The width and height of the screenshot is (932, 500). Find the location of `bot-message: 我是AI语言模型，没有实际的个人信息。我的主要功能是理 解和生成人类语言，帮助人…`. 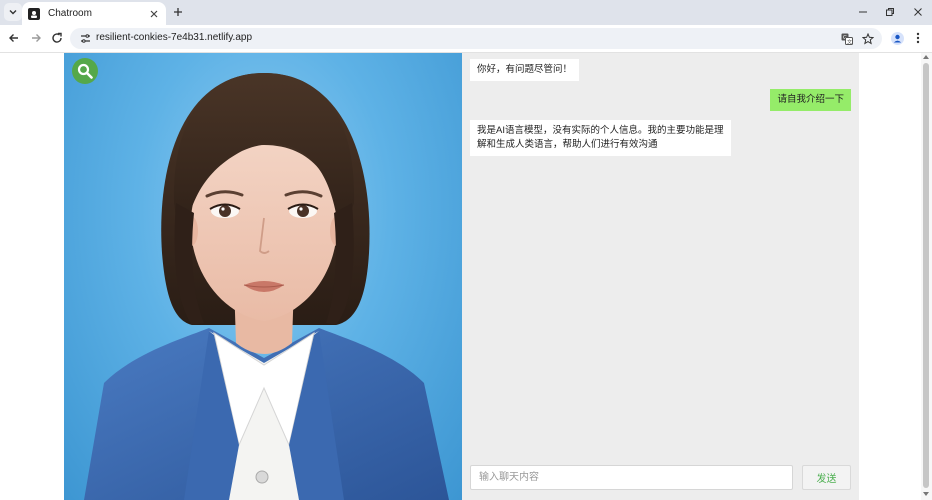

bot-message: 我是AI语言模型，没有实际的个人信息。我的主要功能是理 解和生成人类语言，帮助人… is located at coordinates (600, 138).